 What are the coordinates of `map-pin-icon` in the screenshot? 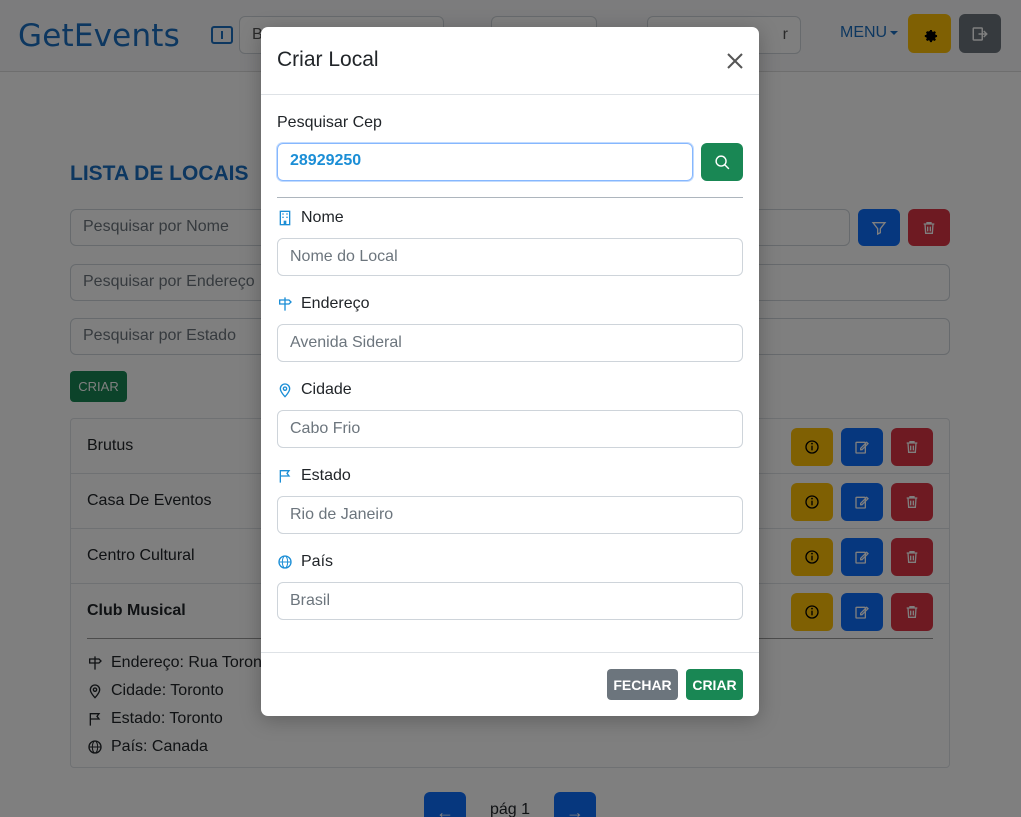 It's located at (285, 390).